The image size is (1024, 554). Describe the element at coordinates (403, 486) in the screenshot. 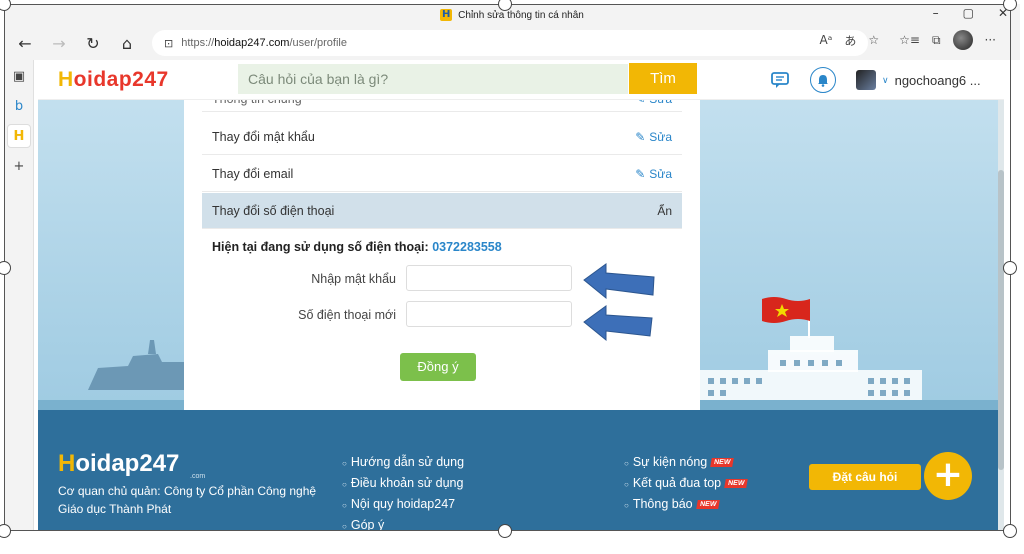

I see `footer-link-terms: ○ Điều khoản sử dụng` at that location.